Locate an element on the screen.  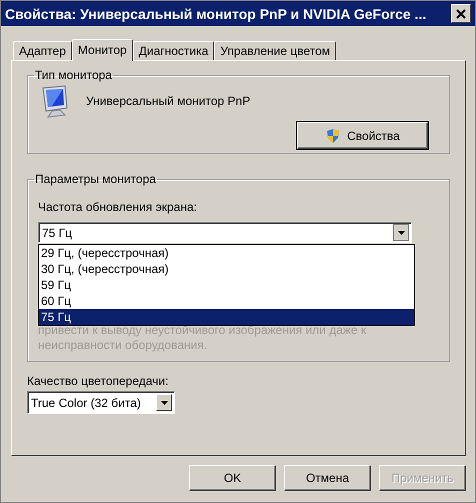
properties-button: Свойства is located at coordinates (362, 135).